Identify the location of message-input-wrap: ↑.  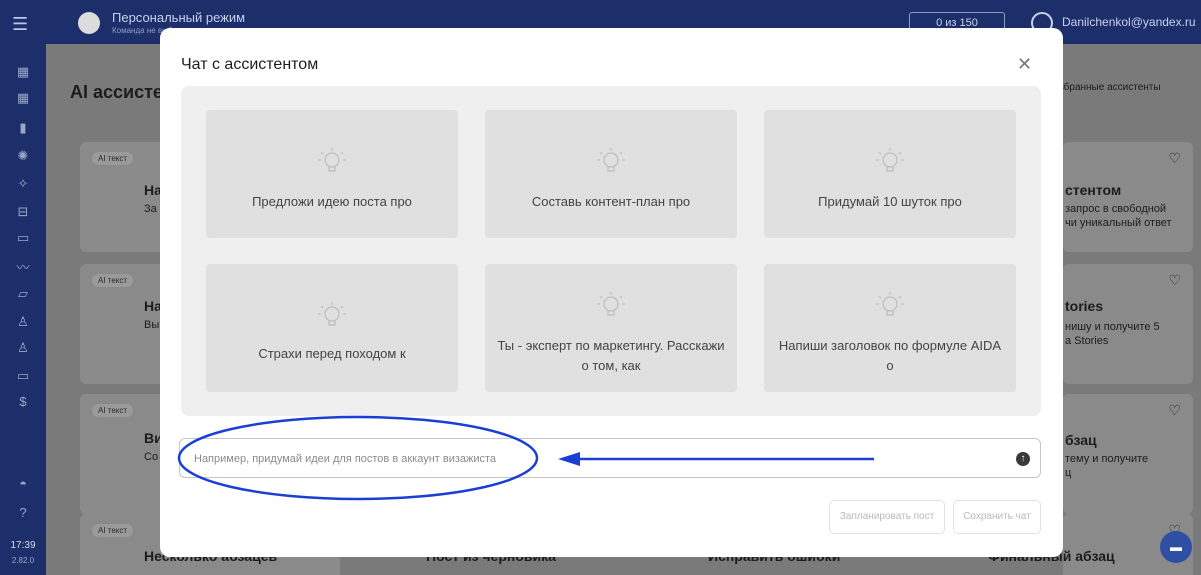
(610, 458).